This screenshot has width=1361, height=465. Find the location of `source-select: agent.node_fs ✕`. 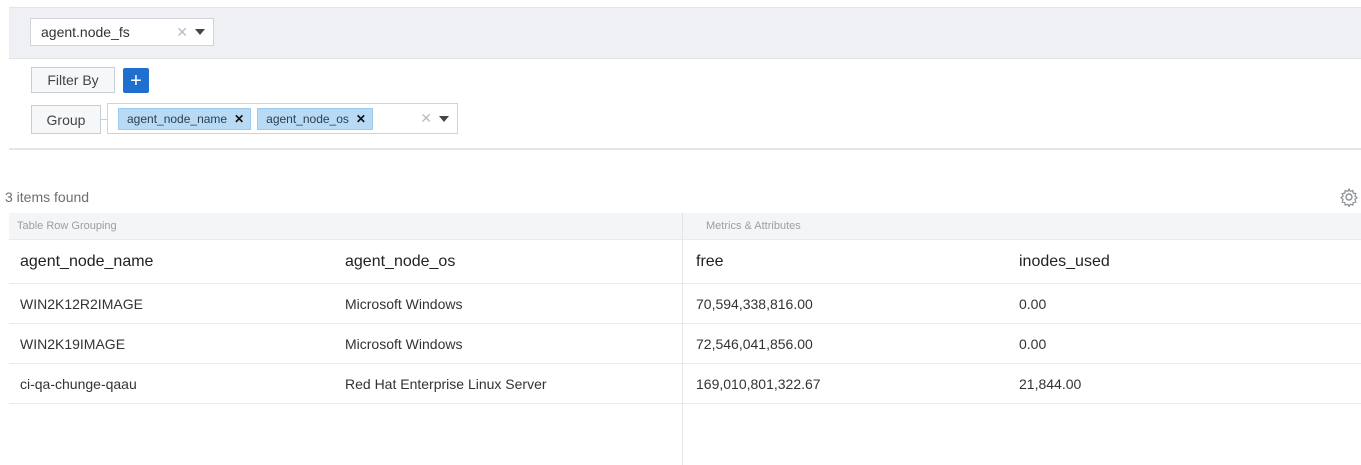

source-select: agent.node_fs ✕ is located at coordinates (122, 32).